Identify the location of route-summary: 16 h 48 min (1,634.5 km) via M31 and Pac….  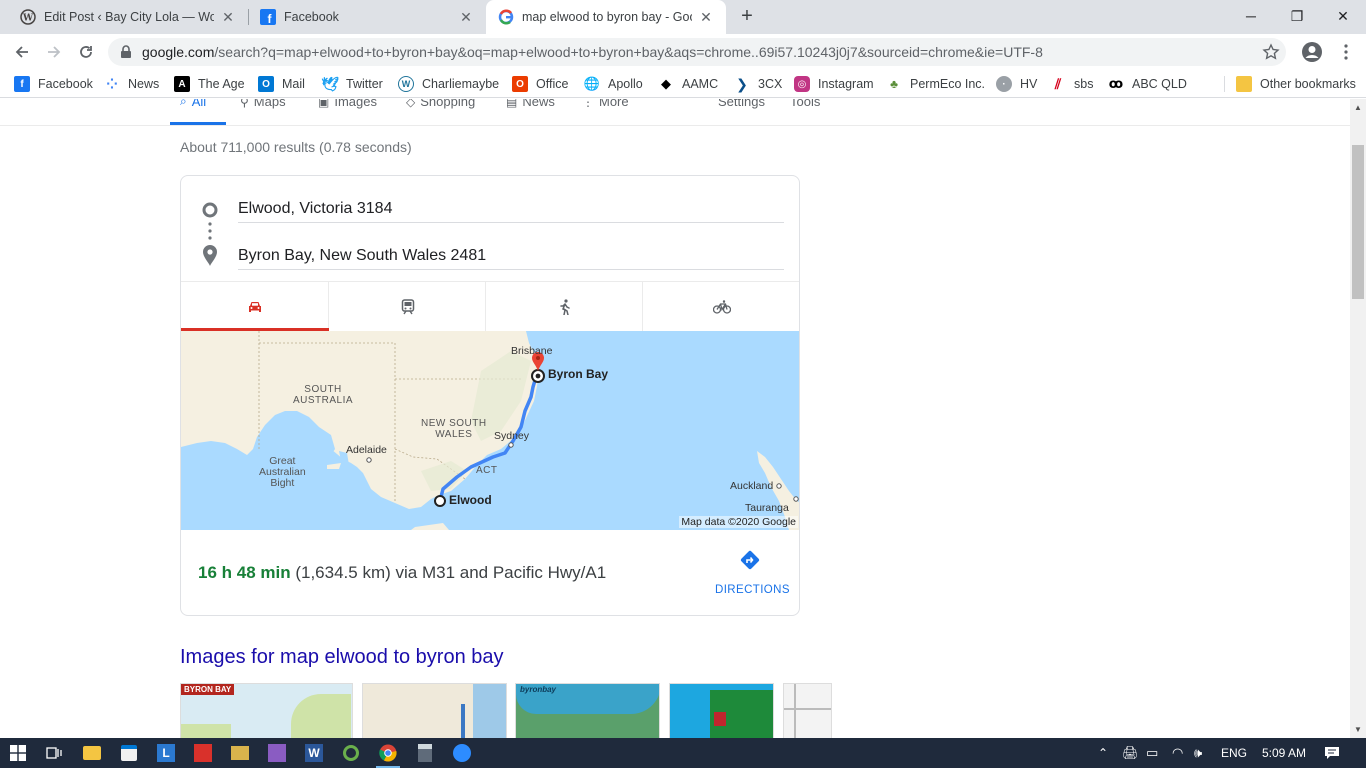
(402, 573).